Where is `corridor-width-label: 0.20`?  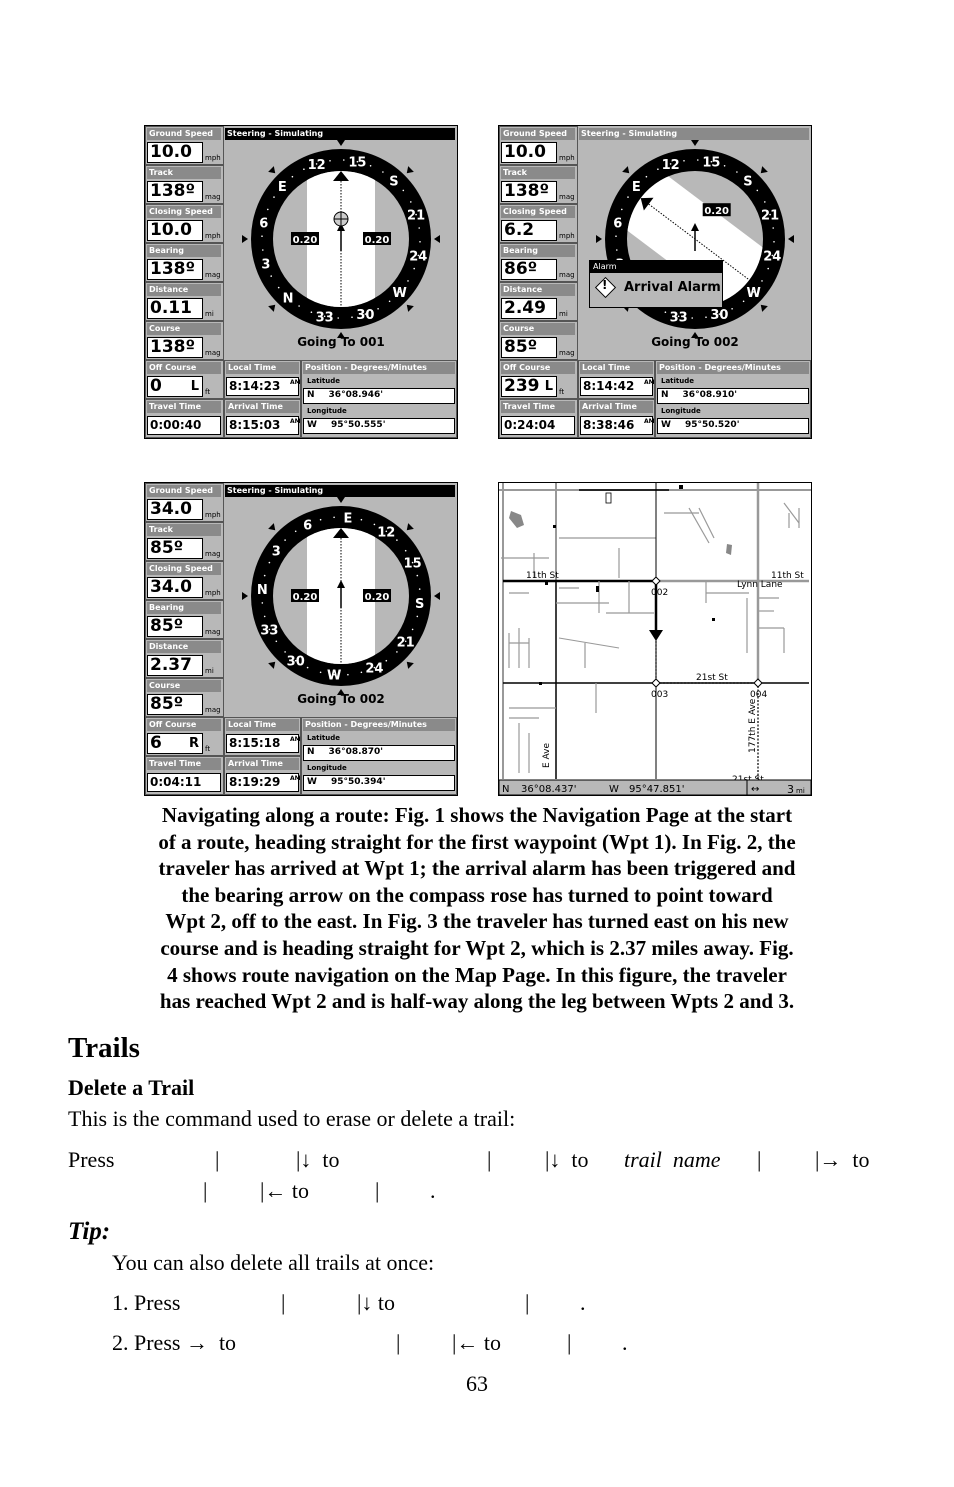
corridor-width-label: 0.20 is located at coordinates (377, 240).